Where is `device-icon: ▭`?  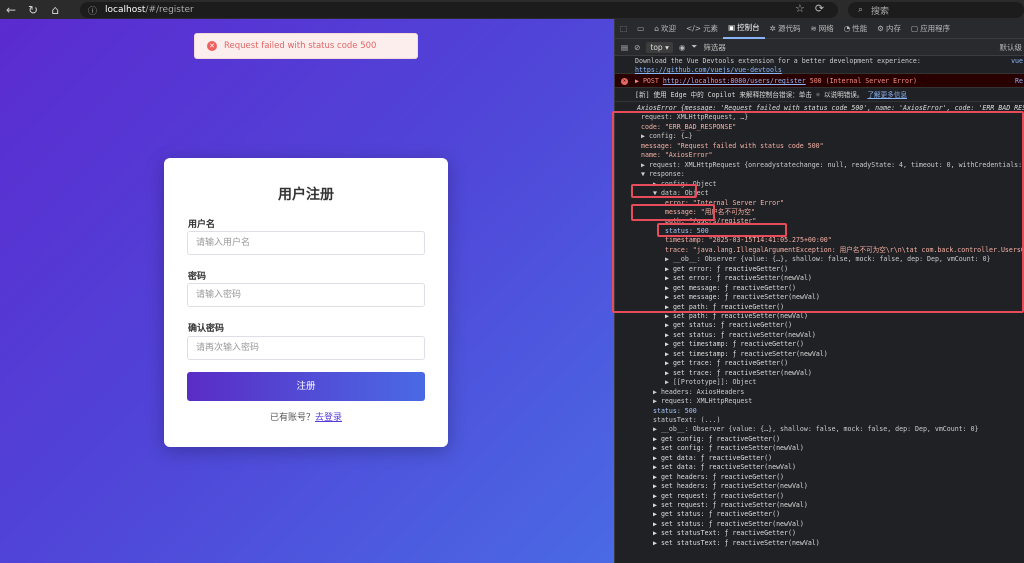 device-icon: ▭ is located at coordinates (640, 29).